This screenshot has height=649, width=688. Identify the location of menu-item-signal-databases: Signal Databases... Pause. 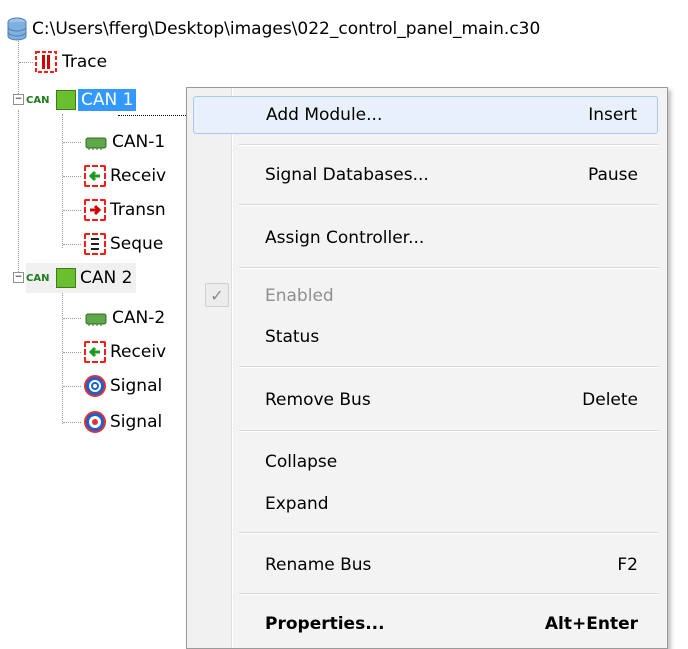
(425, 175).